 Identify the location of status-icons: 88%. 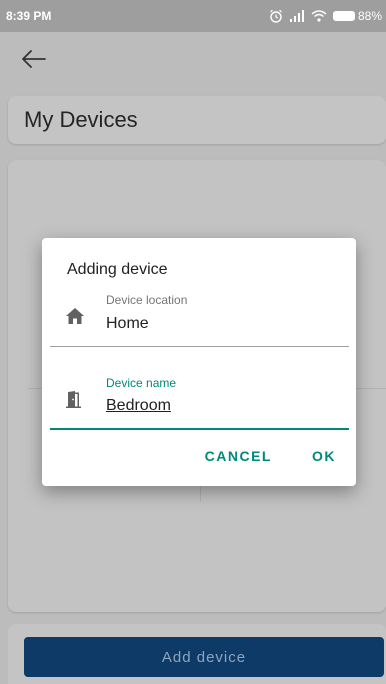
(325, 16).